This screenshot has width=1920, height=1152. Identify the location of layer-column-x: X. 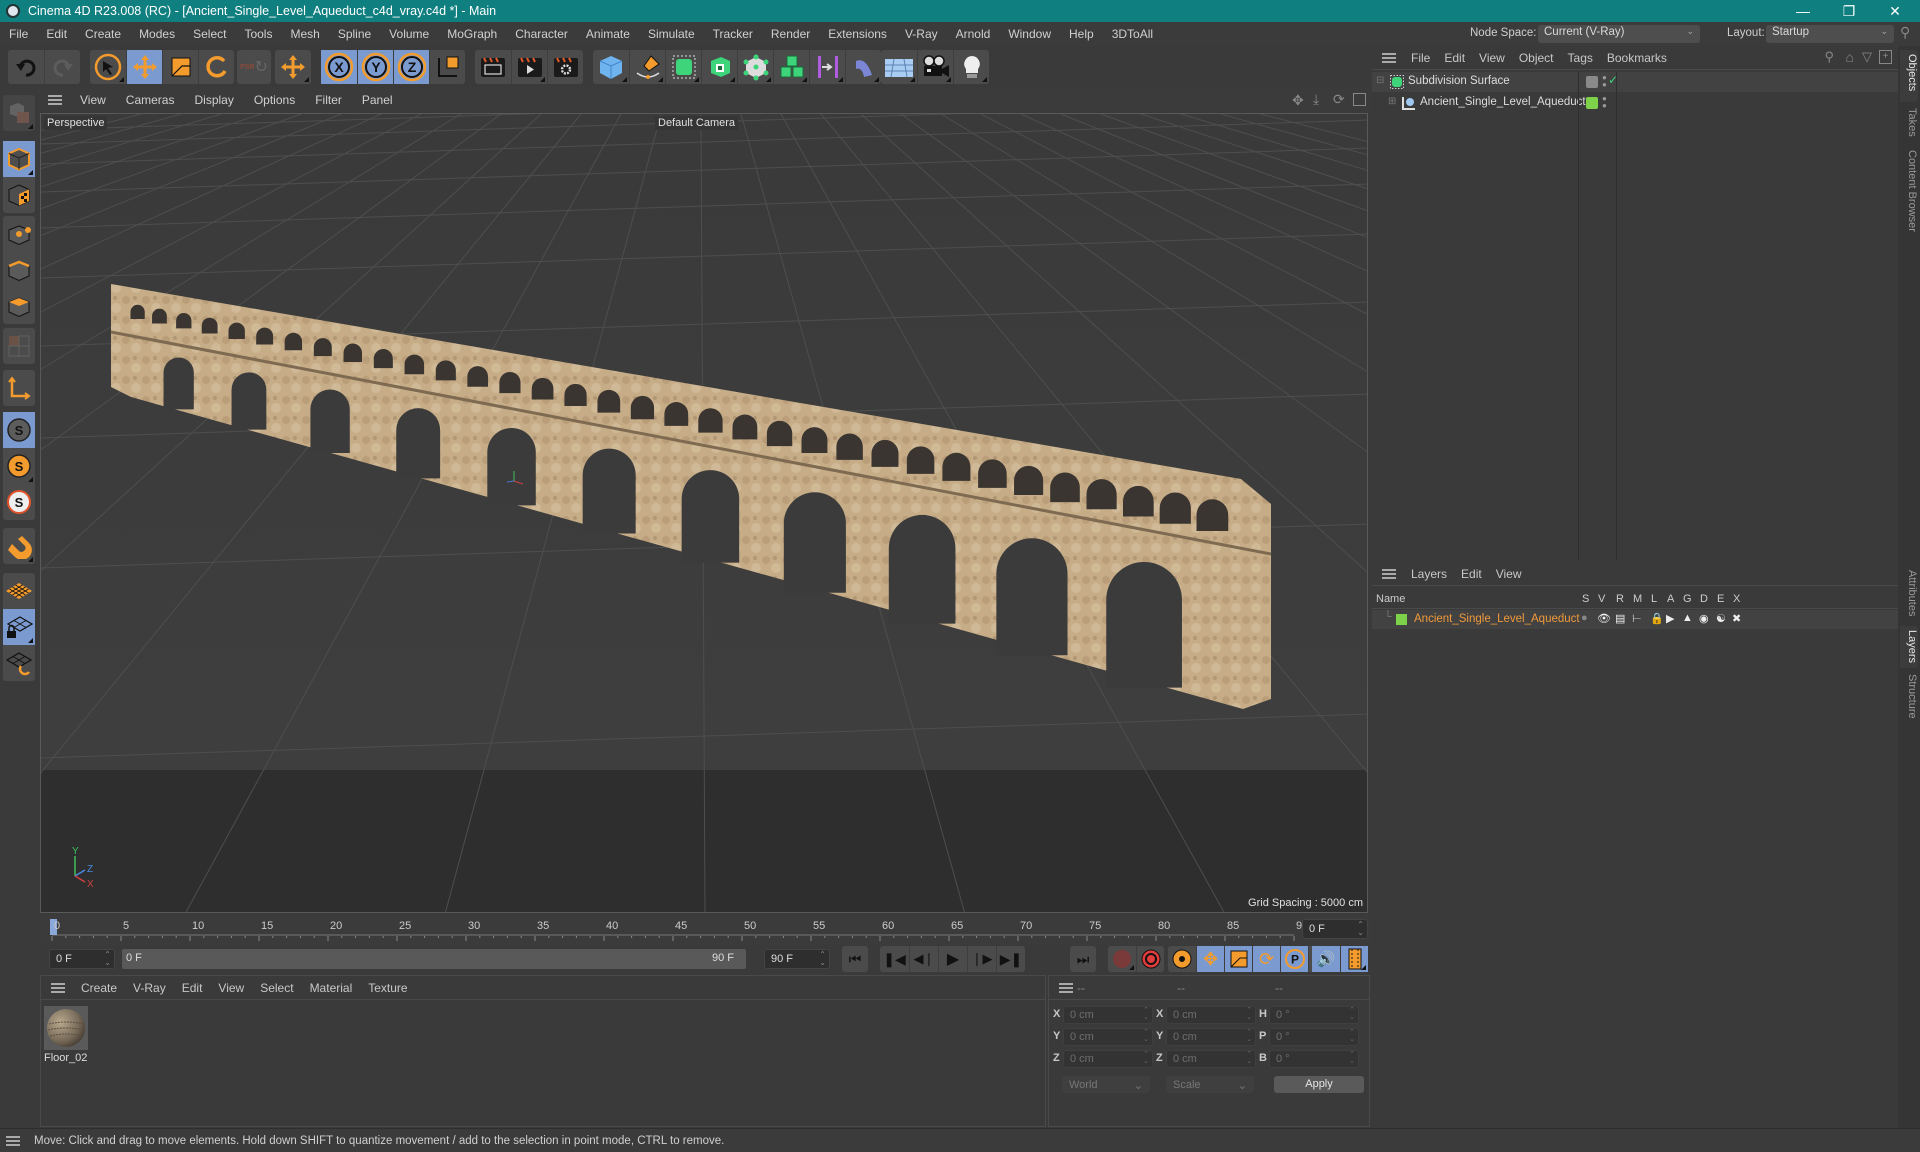
(1736, 599).